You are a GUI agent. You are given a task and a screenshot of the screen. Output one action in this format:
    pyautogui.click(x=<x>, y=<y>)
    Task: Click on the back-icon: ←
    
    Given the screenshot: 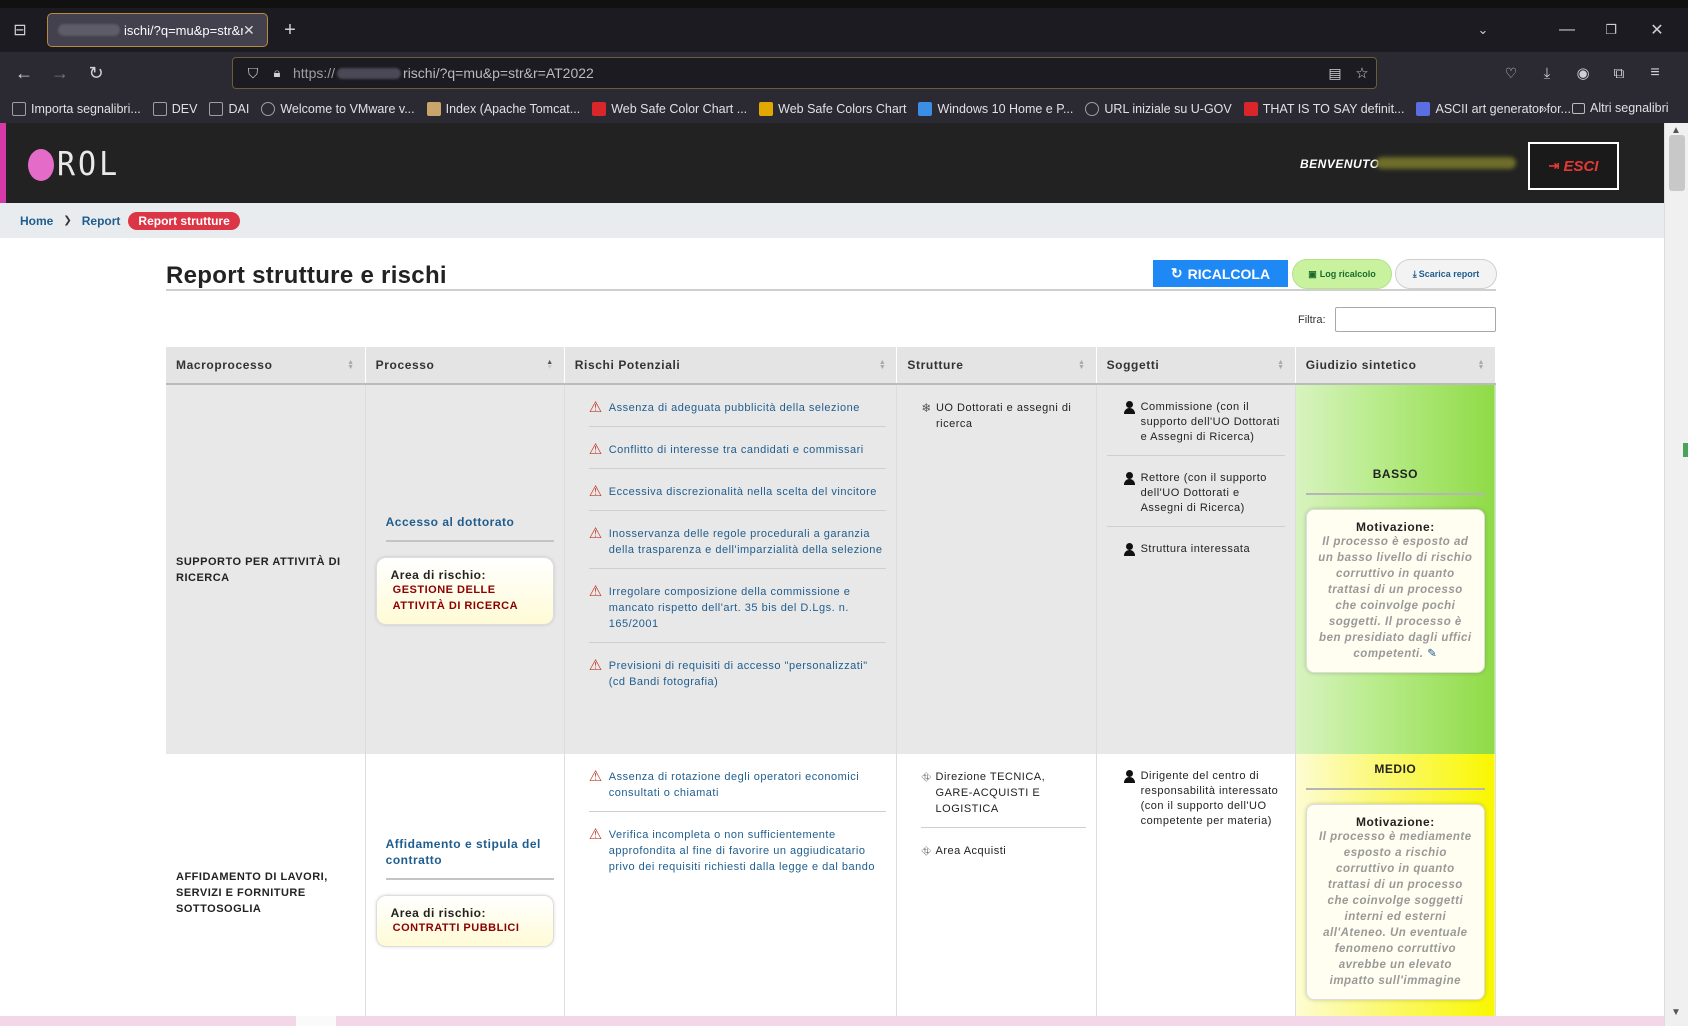 What is the action you would take?
    pyautogui.click(x=24, y=73)
    